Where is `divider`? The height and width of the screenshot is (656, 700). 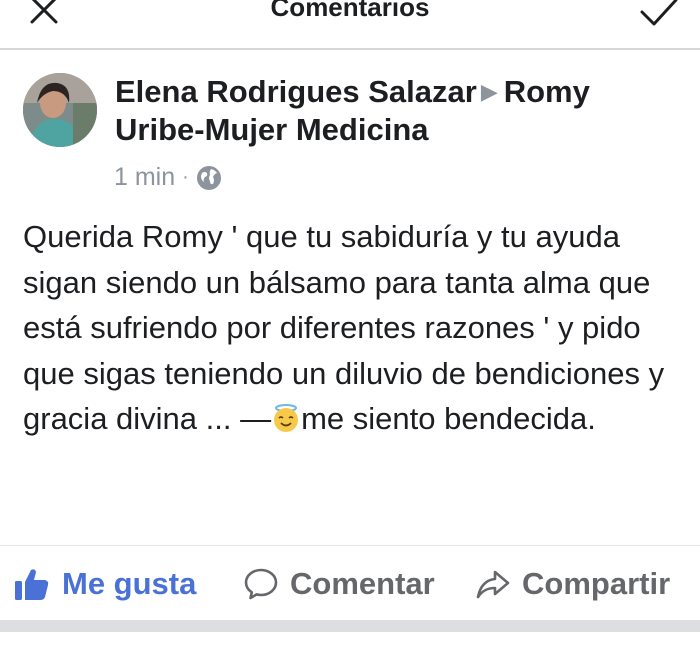
divider is located at coordinates (350, 545).